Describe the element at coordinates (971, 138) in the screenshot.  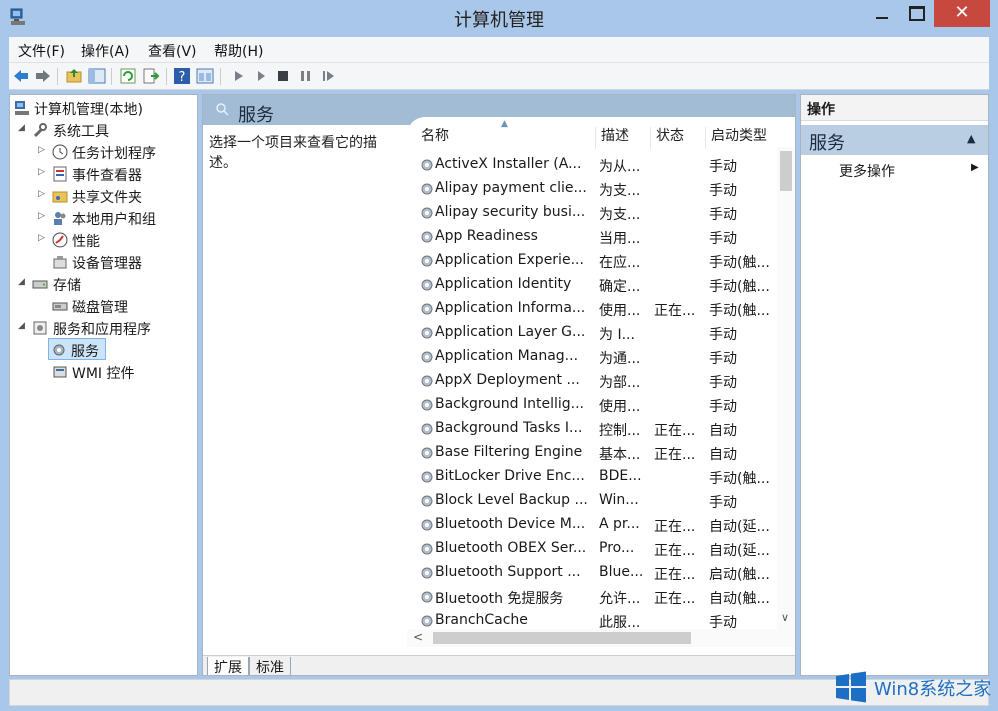
I see `collapse-up-icon: ▲` at that location.